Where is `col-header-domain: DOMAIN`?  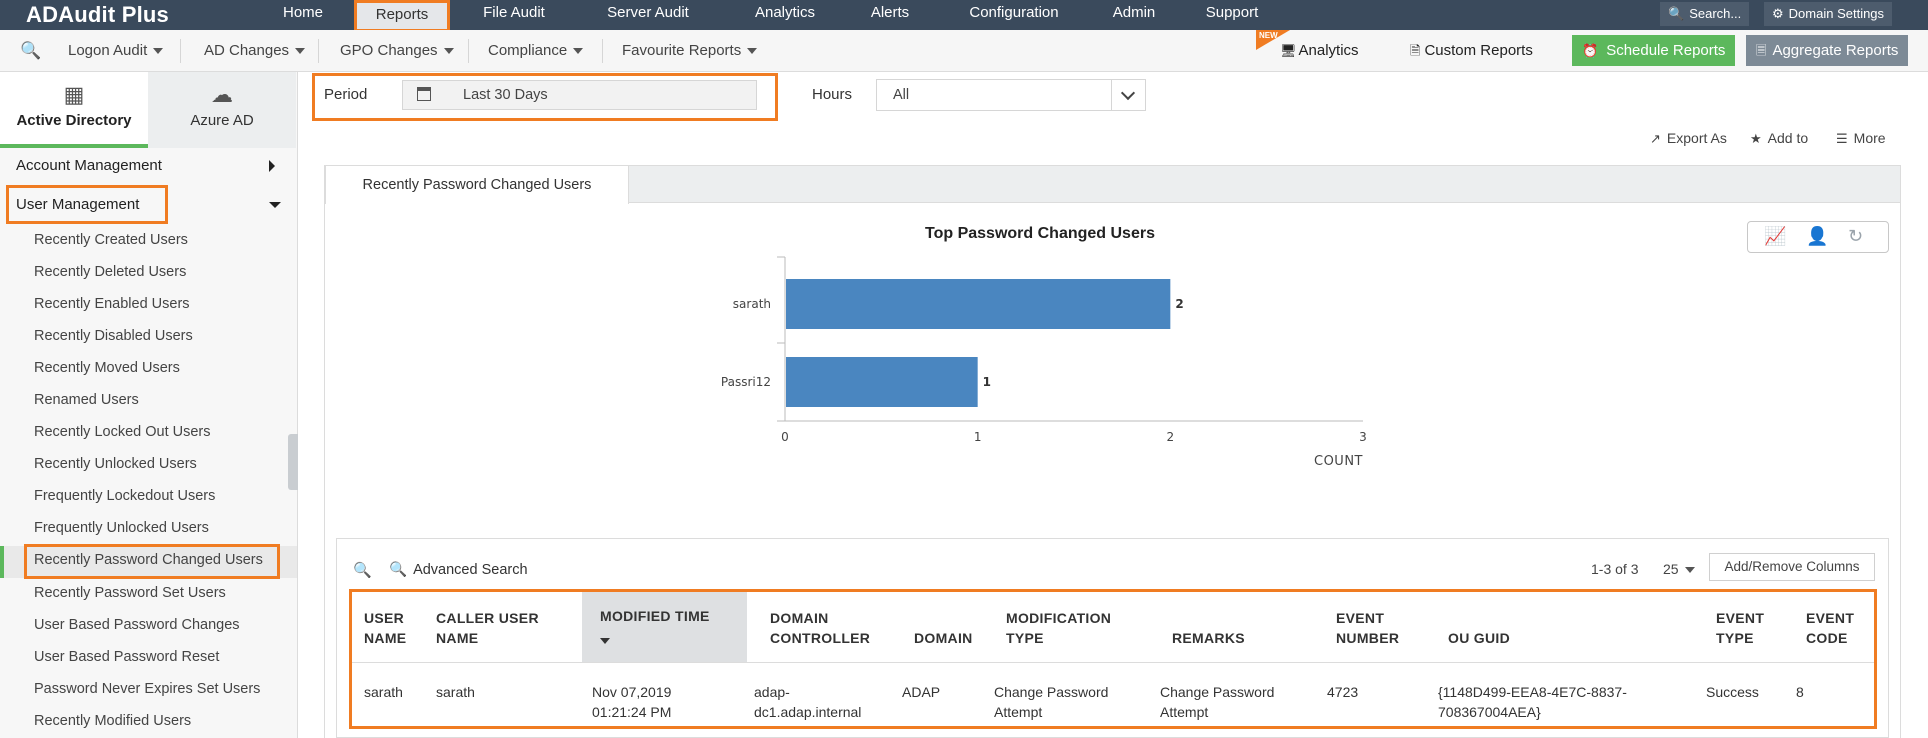 col-header-domain: DOMAIN is located at coordinates (943, 638).